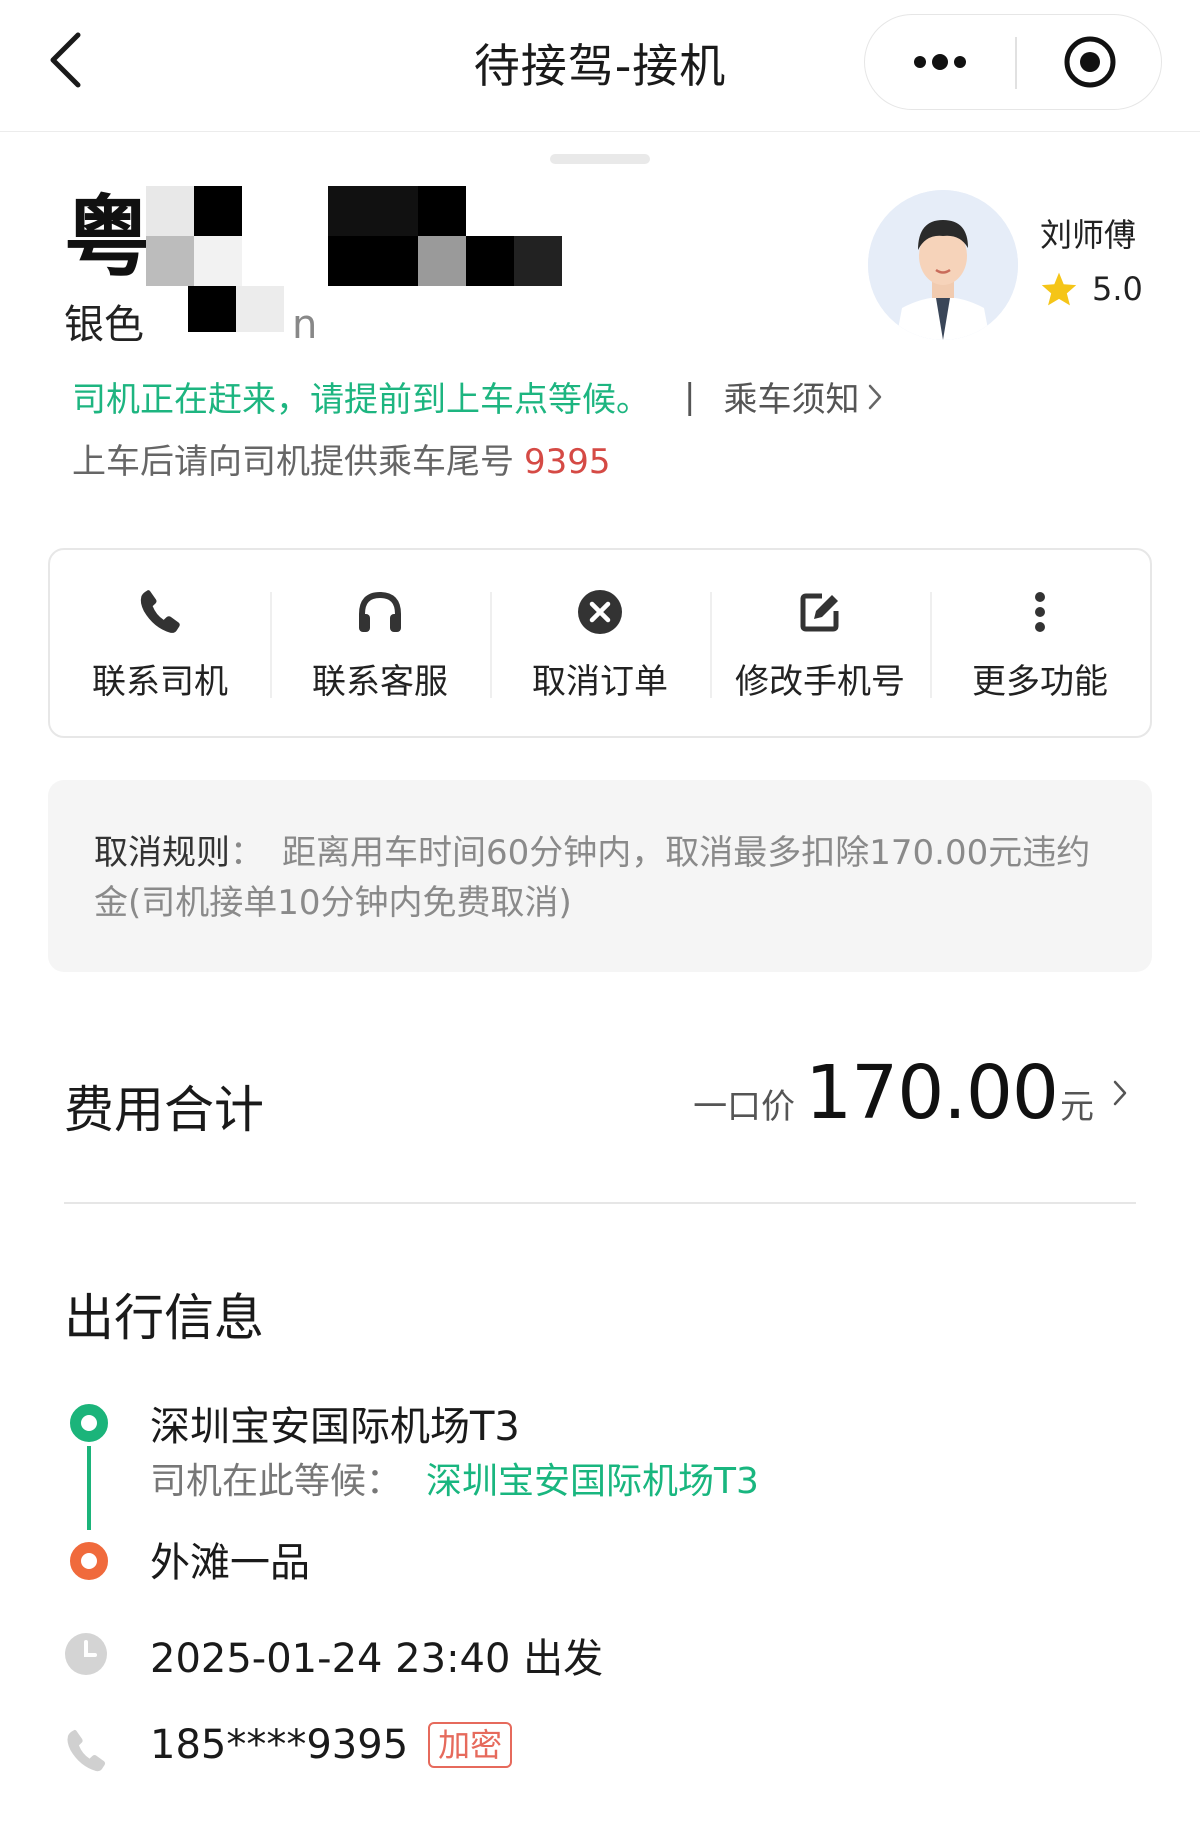 This screenshot has height=1839, width=1200. What do you see at coordinates (247, 853) in the screenshot?
I see `cancel-rules-colon: ：` at bounding box center [247, 853].